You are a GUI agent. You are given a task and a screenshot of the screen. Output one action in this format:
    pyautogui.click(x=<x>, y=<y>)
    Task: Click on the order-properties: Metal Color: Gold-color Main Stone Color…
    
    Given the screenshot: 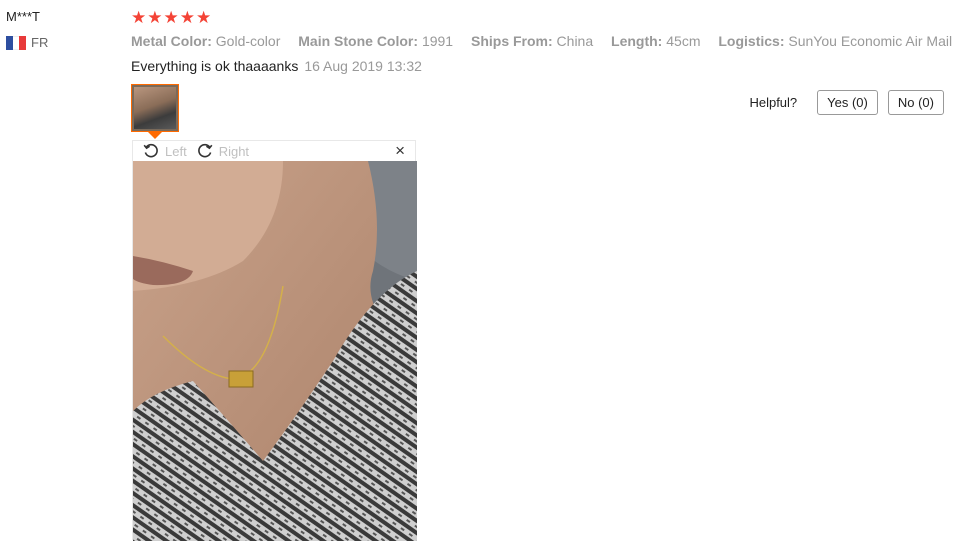 What is the action you would take?
    pyautogui.click(x=545, y=41)
    